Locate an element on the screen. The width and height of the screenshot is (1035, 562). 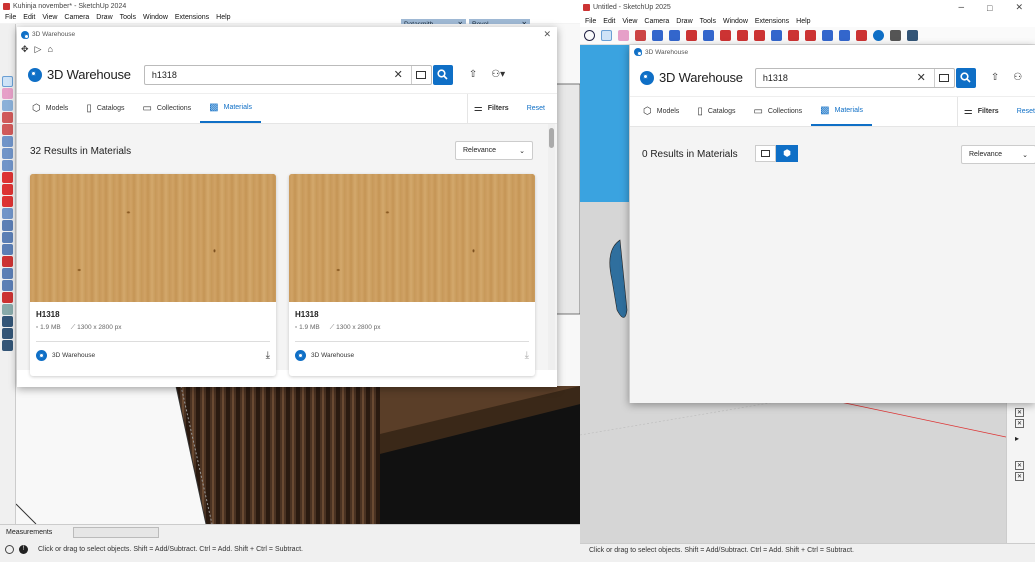
axes-tool-icon is located at coordinates (7, 249).